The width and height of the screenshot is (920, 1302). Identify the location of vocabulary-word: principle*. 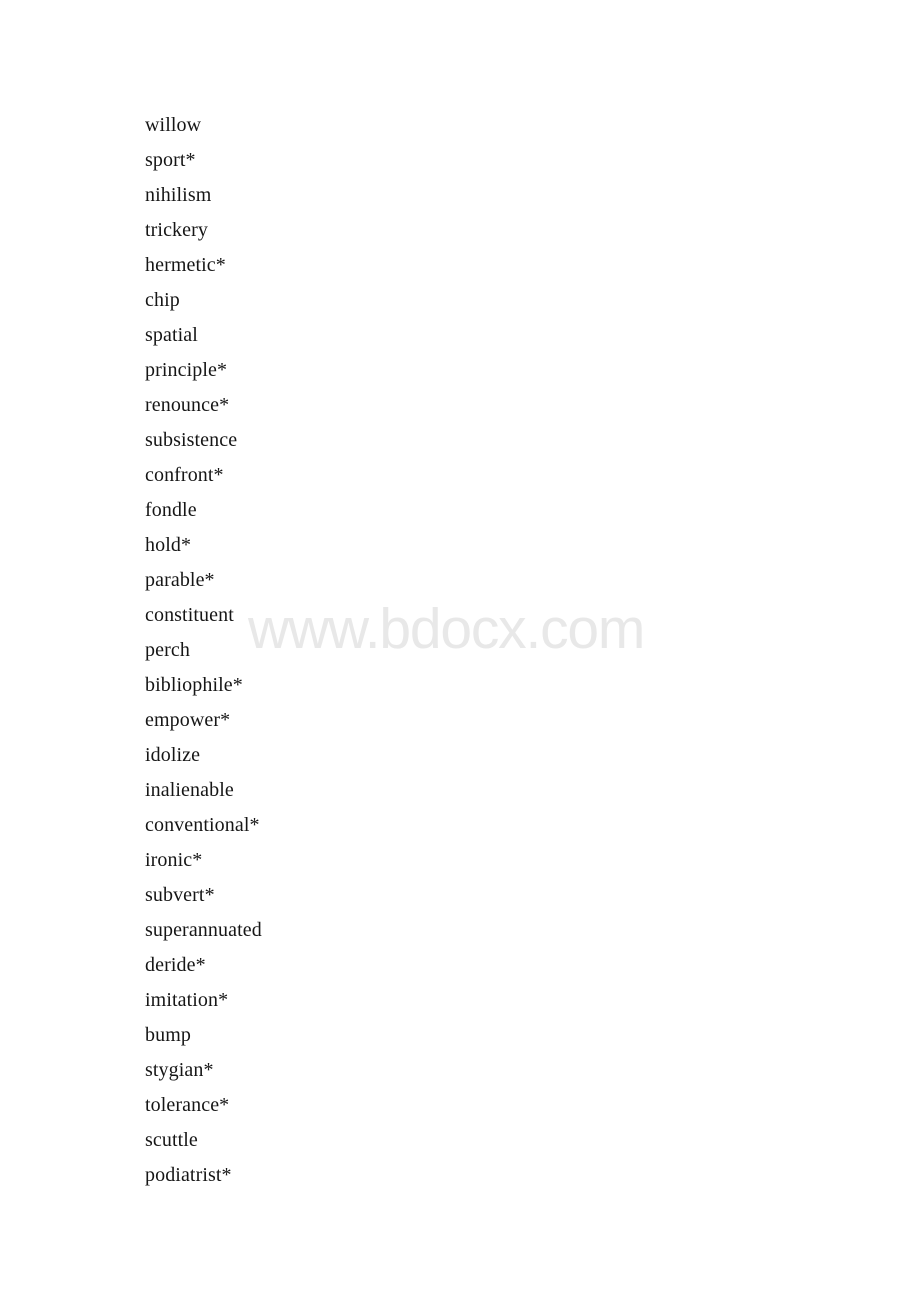
(186, 370).